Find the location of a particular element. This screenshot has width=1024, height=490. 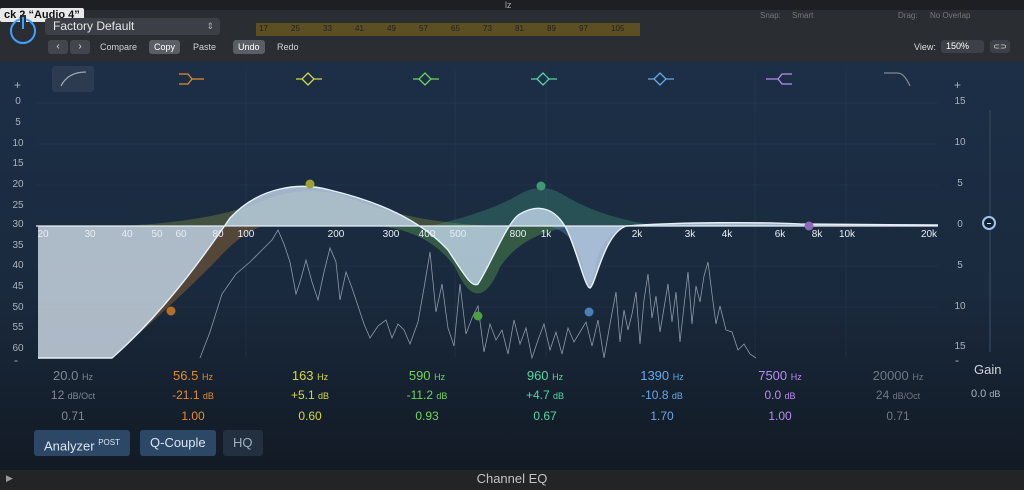

gain-value: 0.0 dB is located at coordinates (985, 394).